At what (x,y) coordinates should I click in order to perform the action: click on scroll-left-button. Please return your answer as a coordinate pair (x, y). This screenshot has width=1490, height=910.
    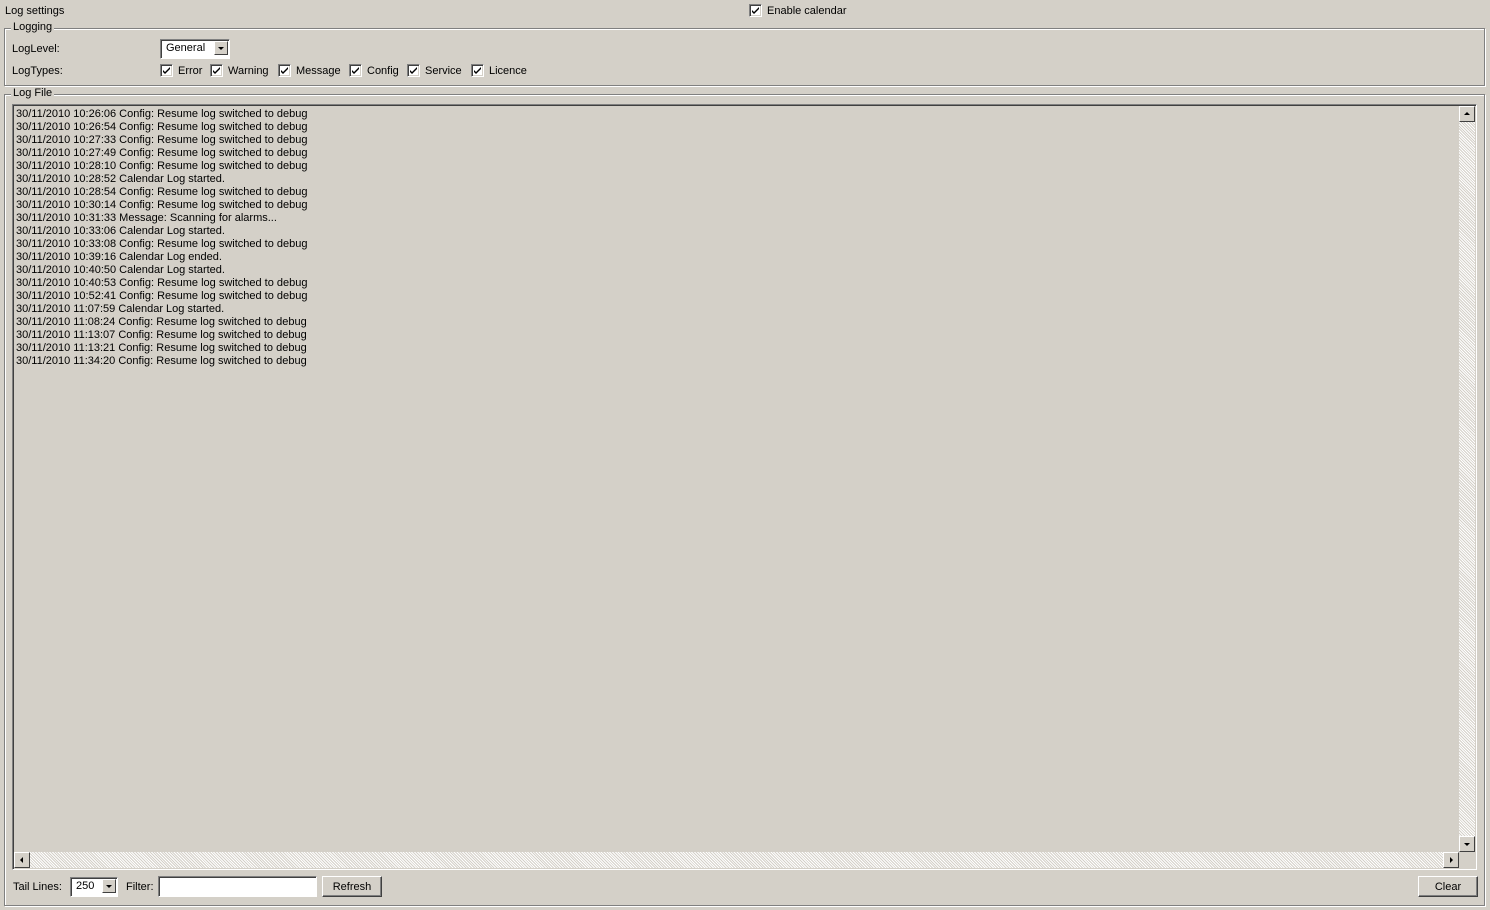
    Looking at the image, I should click on (22, 860).